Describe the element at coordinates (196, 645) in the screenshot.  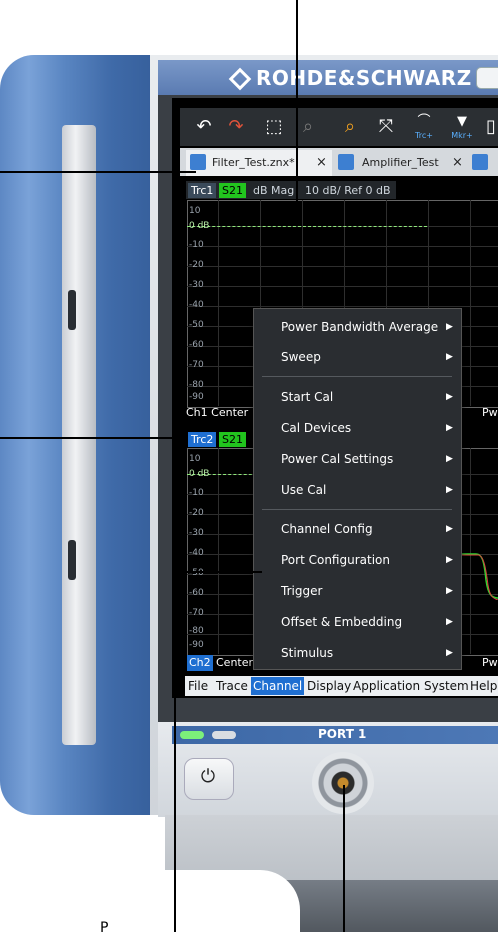
I see `y-tick: -90` at that location.